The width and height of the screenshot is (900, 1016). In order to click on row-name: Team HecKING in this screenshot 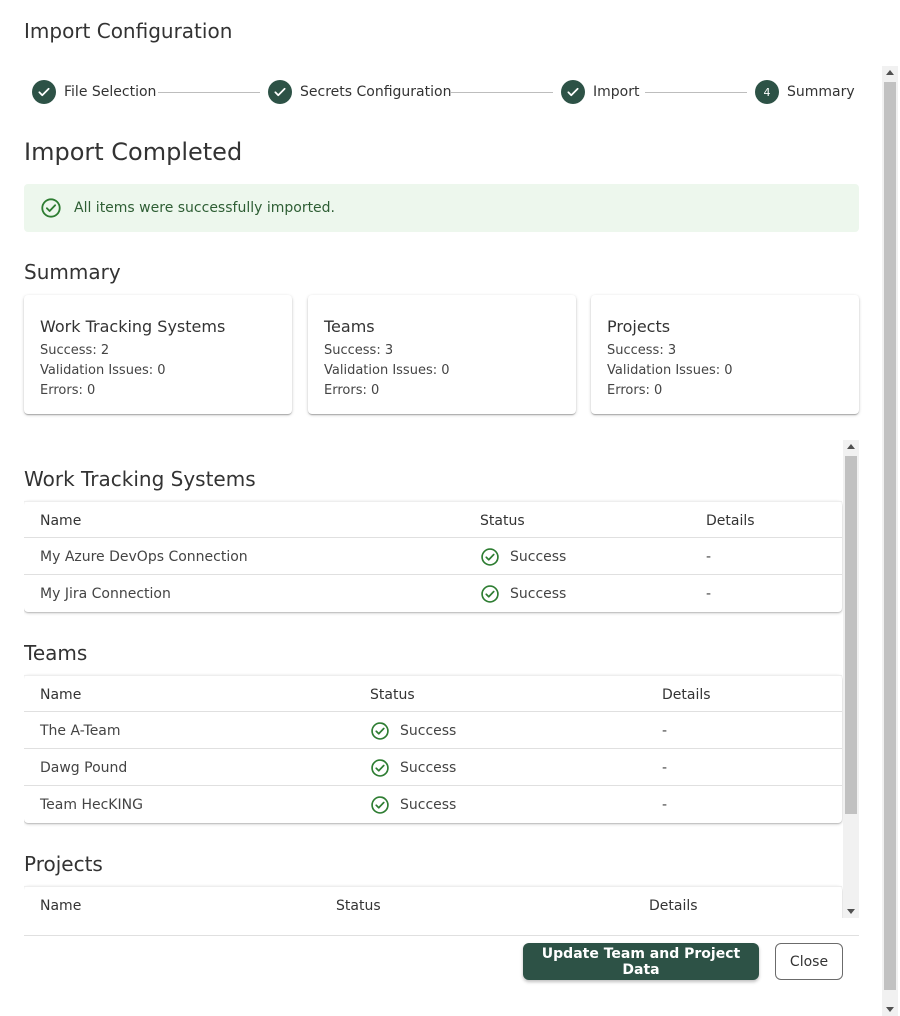, I will do `click(91, 804)`.